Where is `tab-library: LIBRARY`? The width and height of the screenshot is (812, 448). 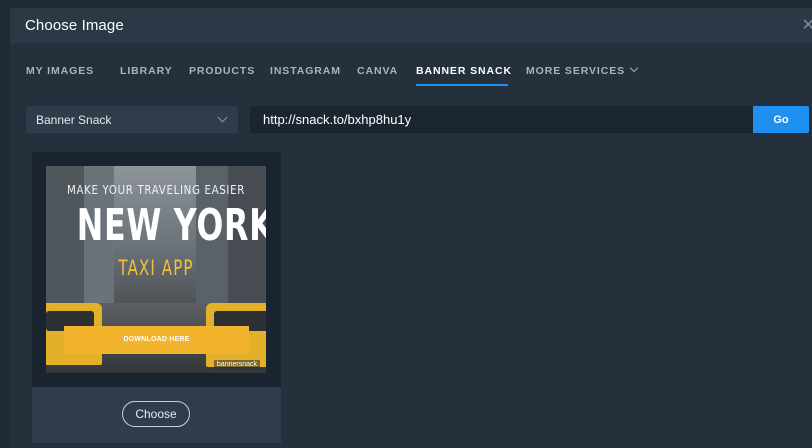
tab-library: LIBRARY is located at coordinates (146, 71).